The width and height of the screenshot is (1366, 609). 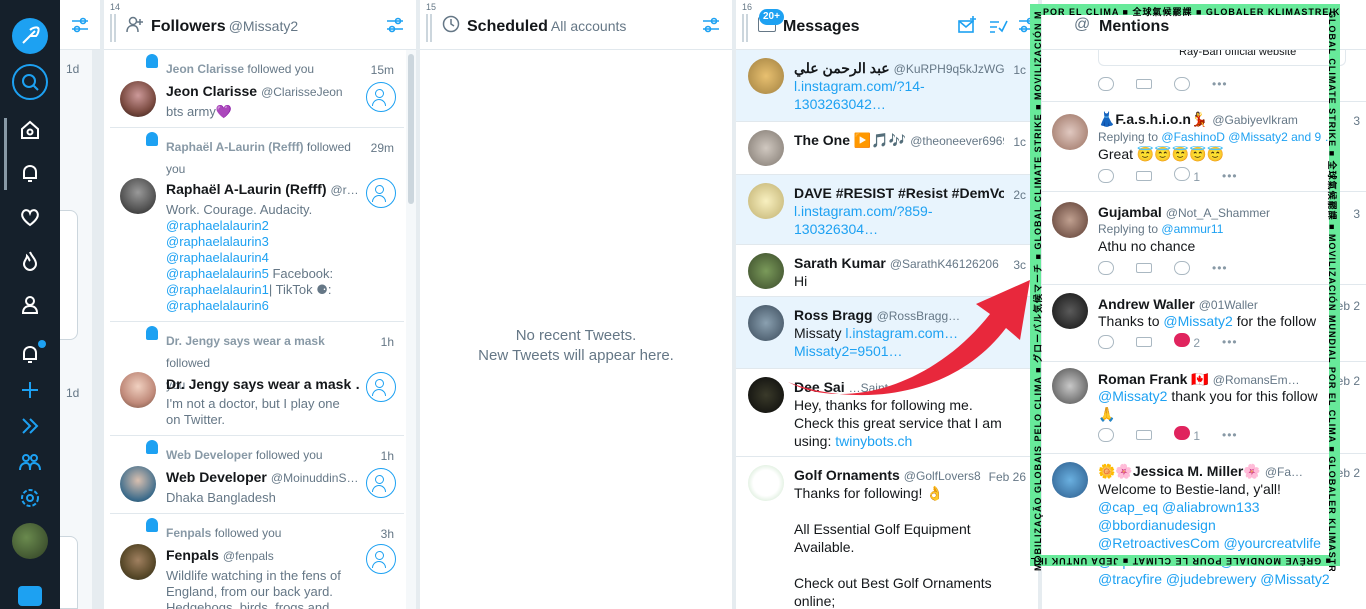 I want to click on bio-link: @raphaelalaurin5, so click(x=217, y=273).